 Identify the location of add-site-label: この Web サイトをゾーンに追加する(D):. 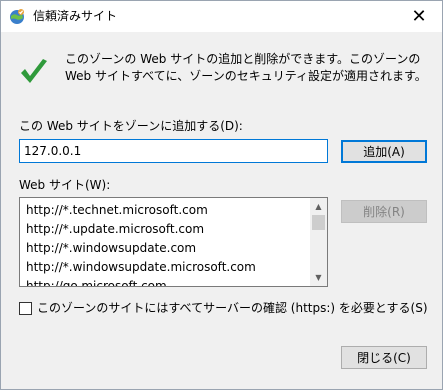
(131, 126).